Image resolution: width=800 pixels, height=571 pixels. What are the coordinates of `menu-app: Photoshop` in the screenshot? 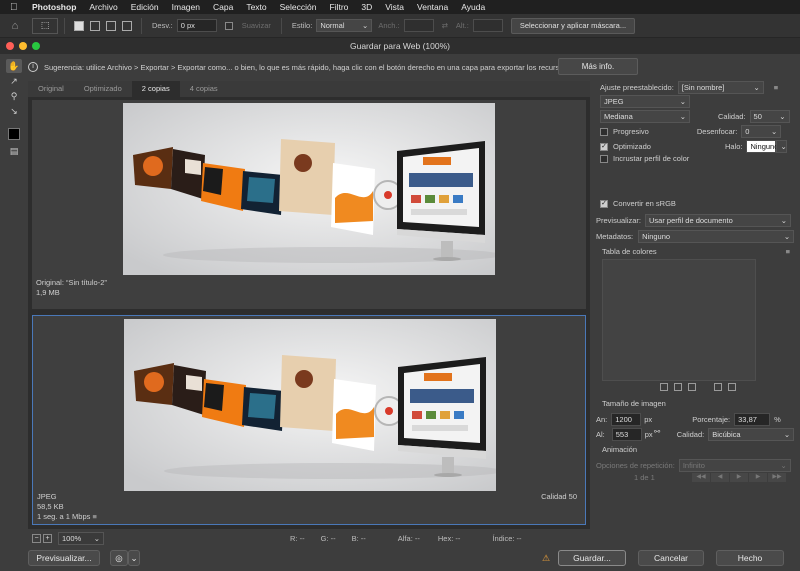 It's located at (54, 7).